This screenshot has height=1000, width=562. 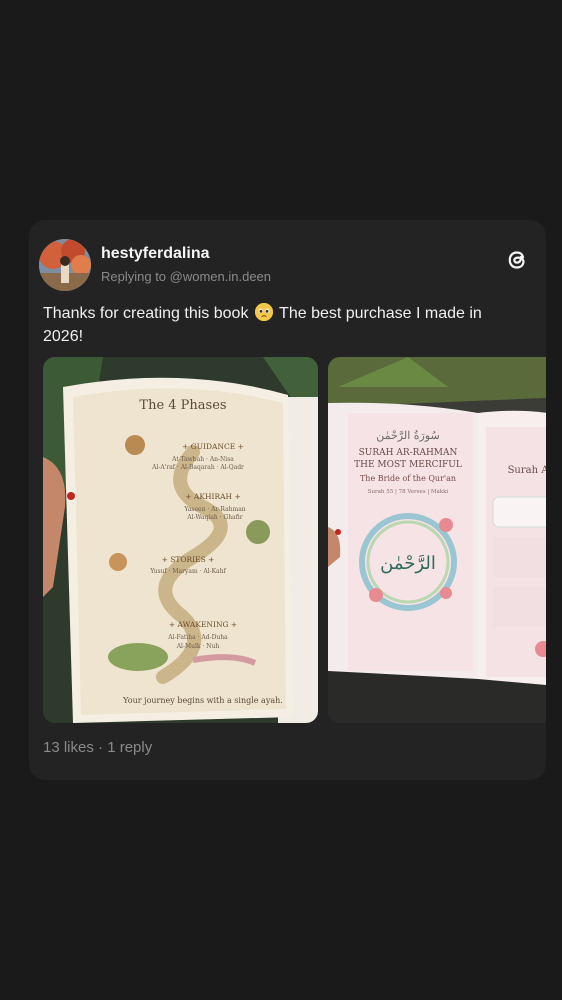 What do you see at coordinates (197, 637) in the screenshot?
I see `svg-text: Al-Fatiha · Ad-Duha` at bounding box center [197, 637].